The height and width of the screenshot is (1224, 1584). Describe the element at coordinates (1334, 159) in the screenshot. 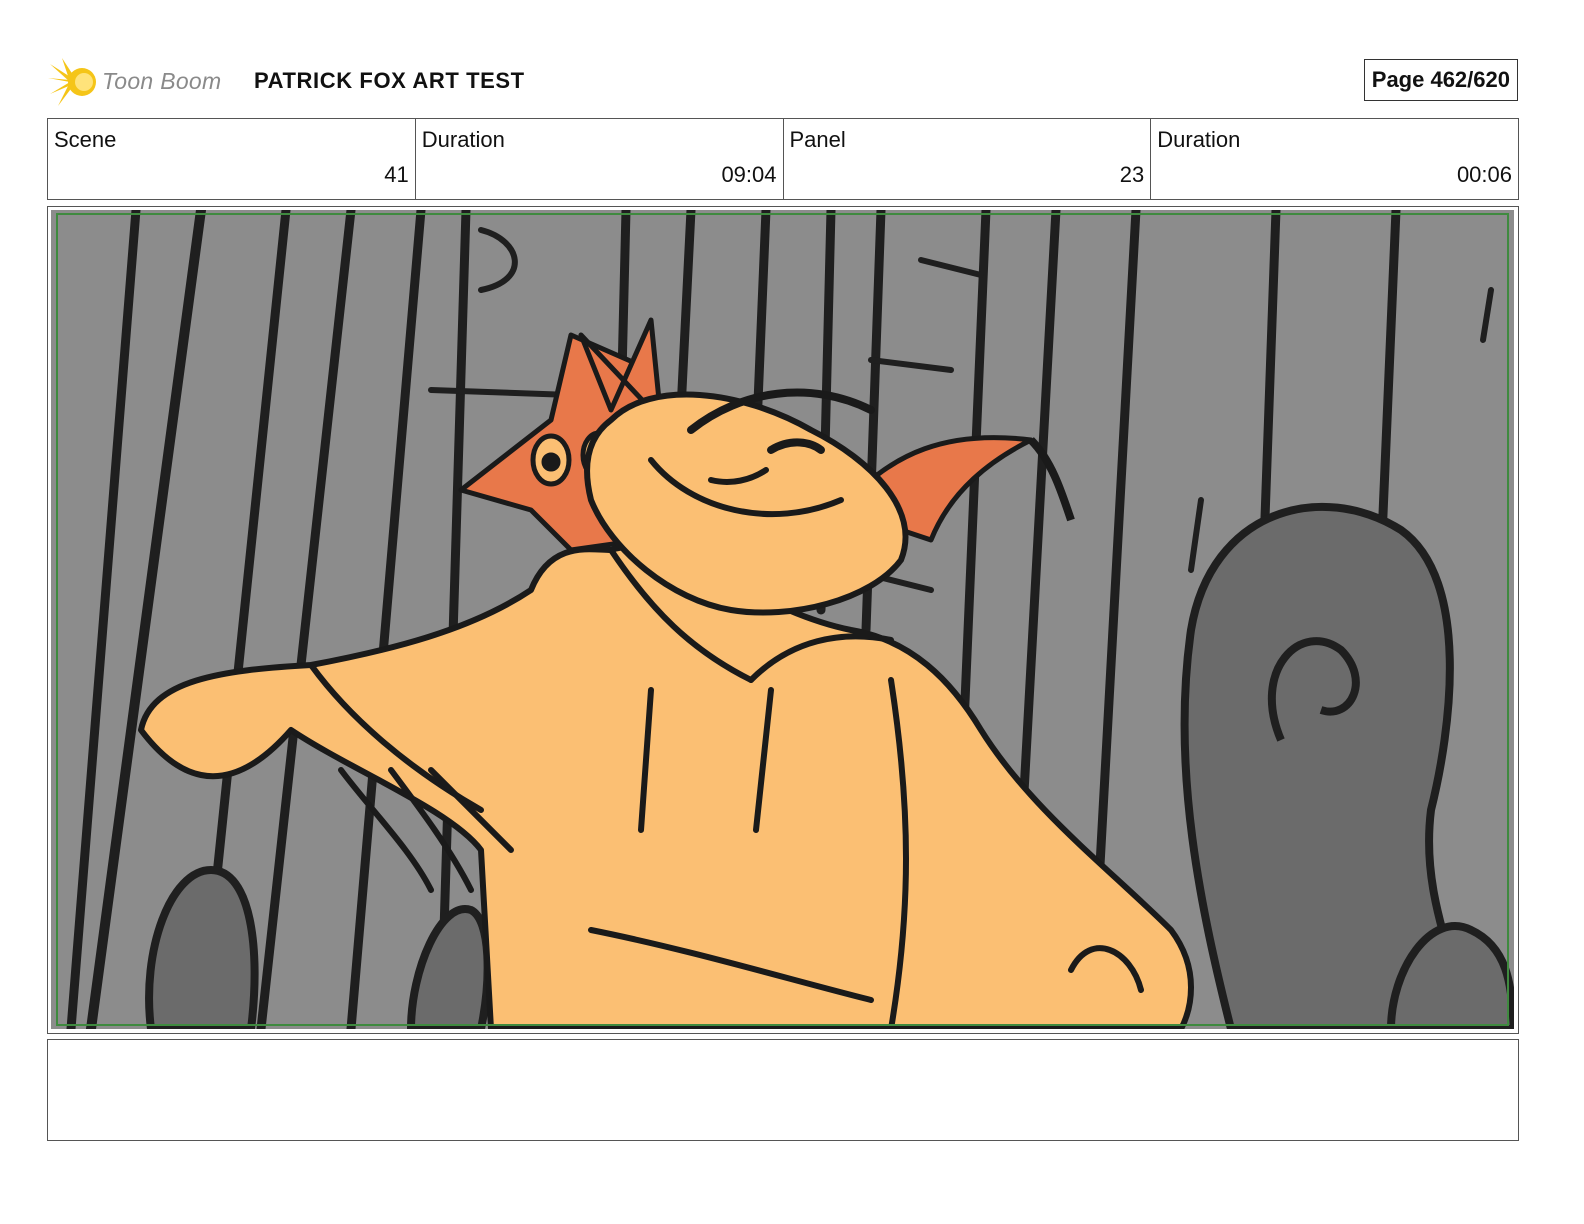

I see `panel-duration-cell: Duration 00:06` at that location.